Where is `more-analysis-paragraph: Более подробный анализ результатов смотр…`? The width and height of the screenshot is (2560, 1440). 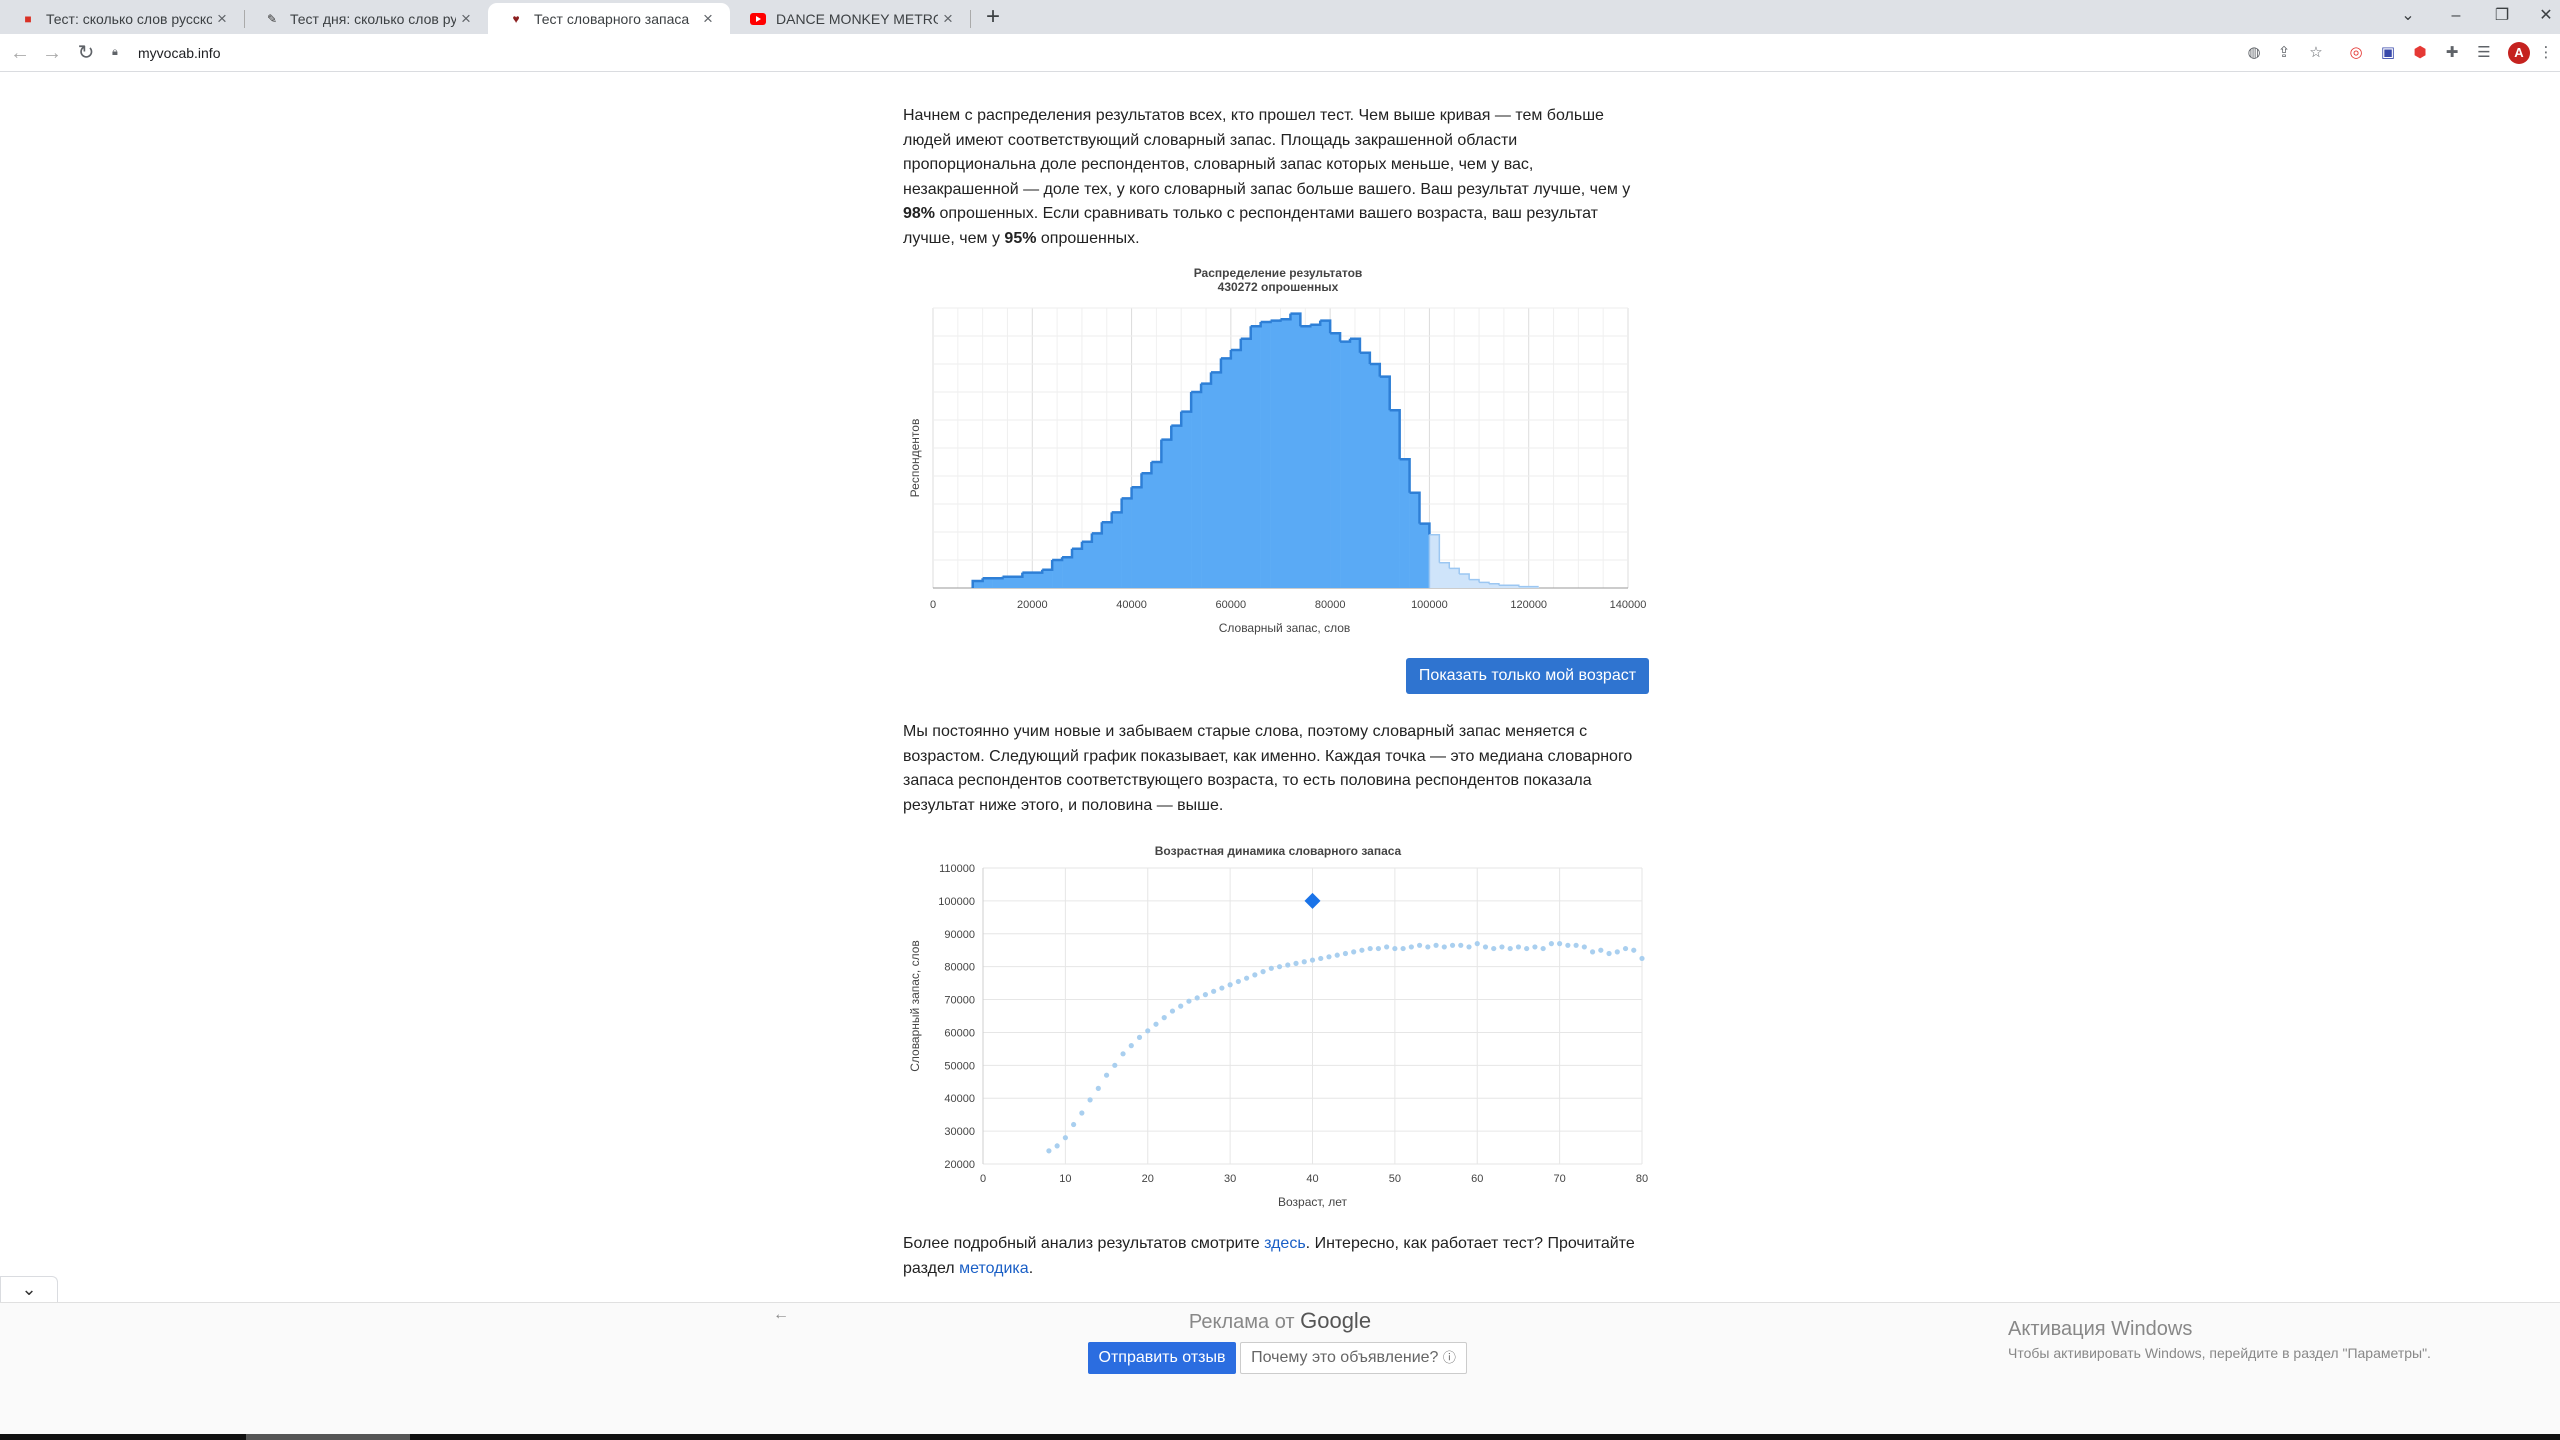 more-analysis-paragraph: Более подробный анализ результатов смотр… is located at coordinates (1278, 1256).